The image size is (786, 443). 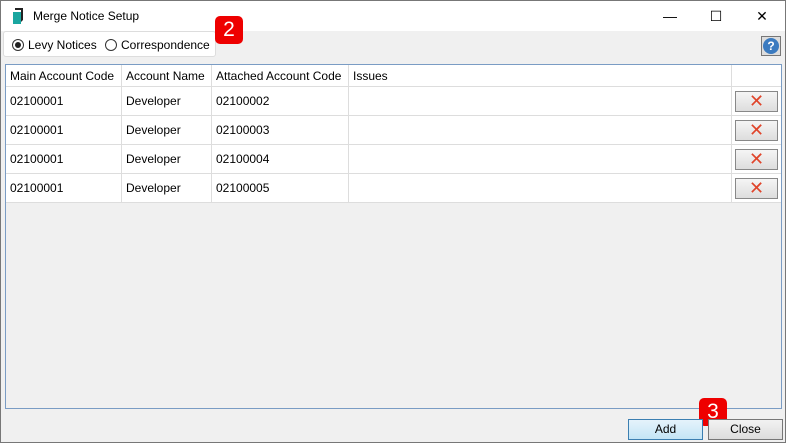 I want to click on help-icon: ?, so click(x=771, y=46).